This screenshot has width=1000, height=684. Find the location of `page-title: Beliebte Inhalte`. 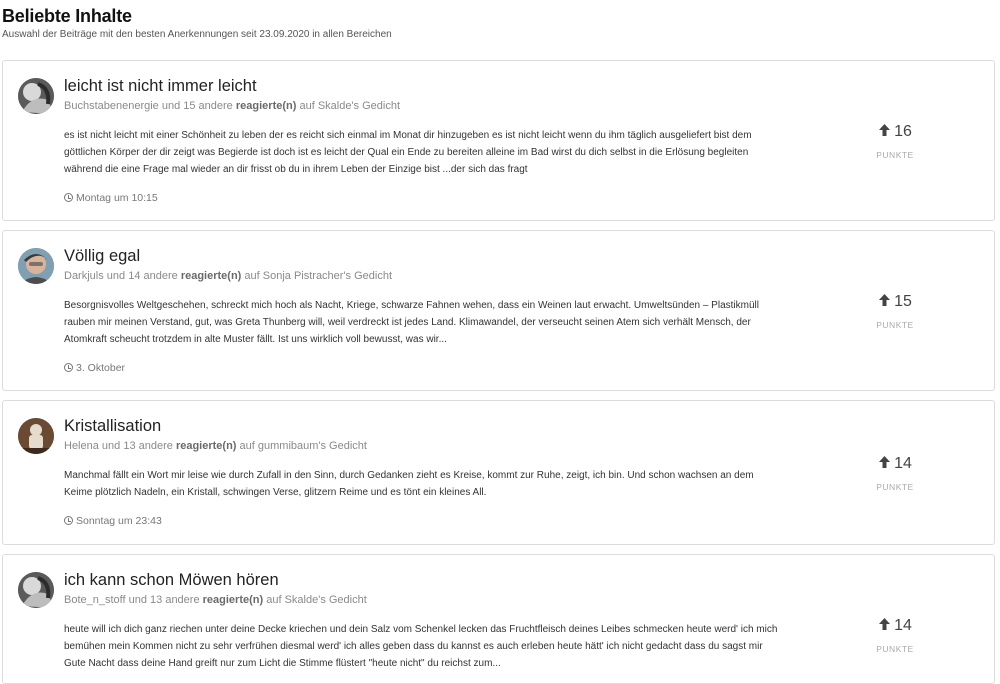

page-title: Beliebte Inhalte is located at coordinates (67, 16).